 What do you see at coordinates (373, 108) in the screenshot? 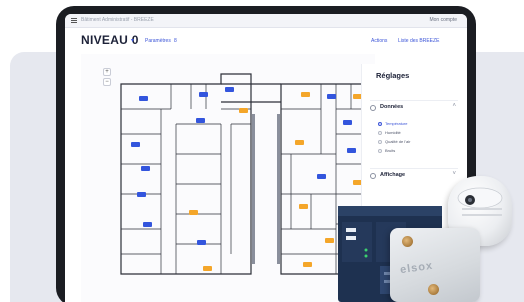
I see `data-section-icon` at bounding box center [373, 108].